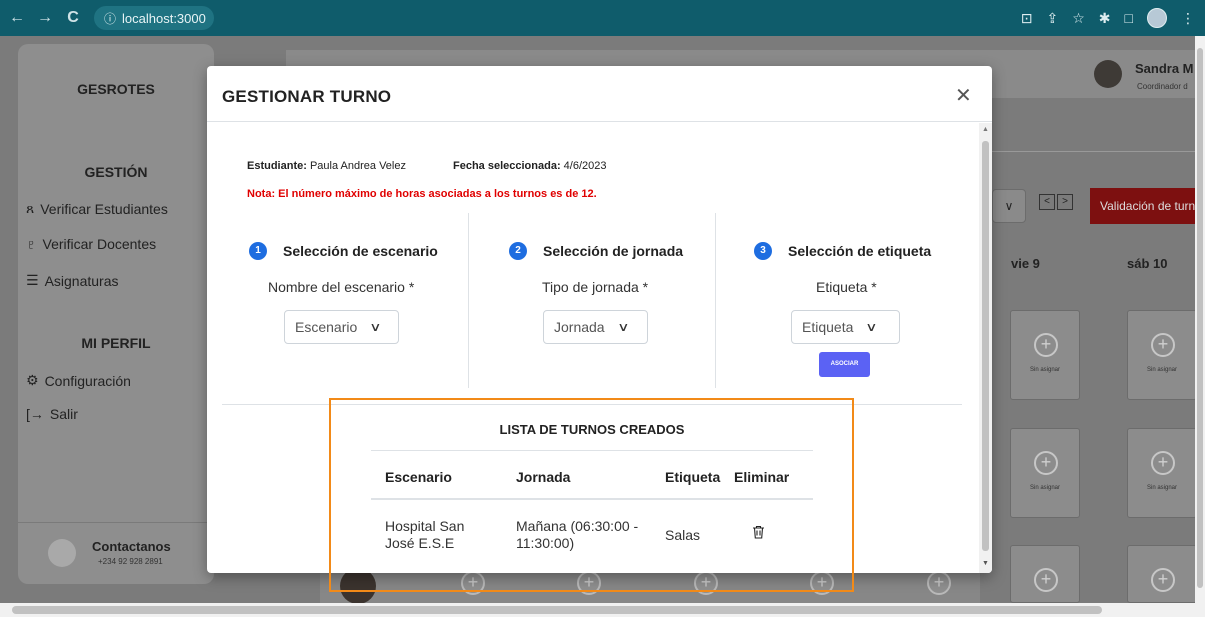 This screenshot has height=617, width=1205. What do you see at coordinates (425, 534) in the screenshot?
I see `cell-escenario: Hospital San José E.S.E` at bounding box center [425, 534].